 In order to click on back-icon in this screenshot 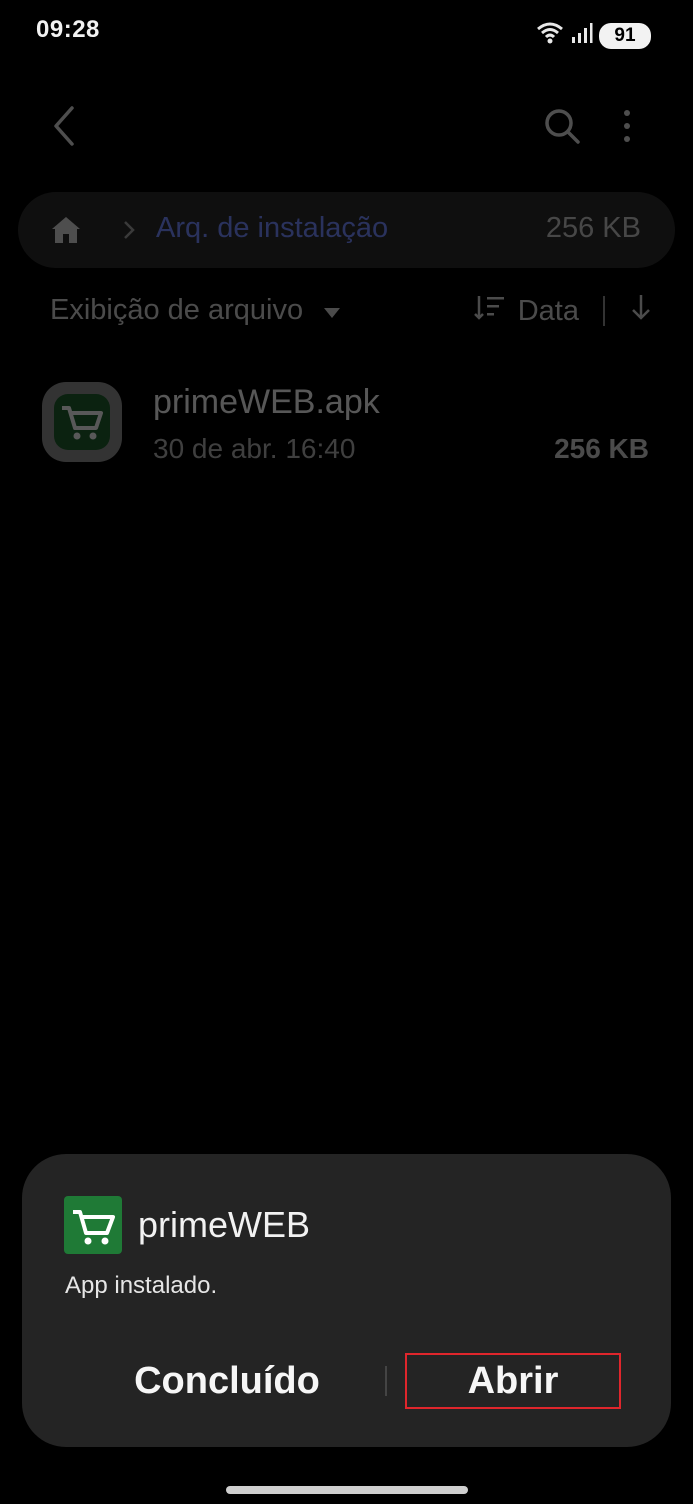, I will do `click(64, 126)`.